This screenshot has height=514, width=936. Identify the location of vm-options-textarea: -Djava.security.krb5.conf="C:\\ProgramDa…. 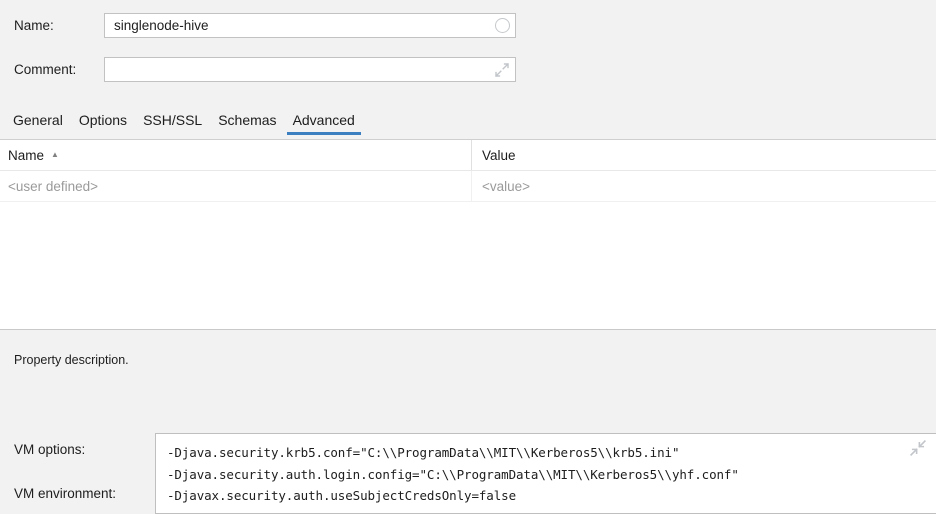
(545, 473).